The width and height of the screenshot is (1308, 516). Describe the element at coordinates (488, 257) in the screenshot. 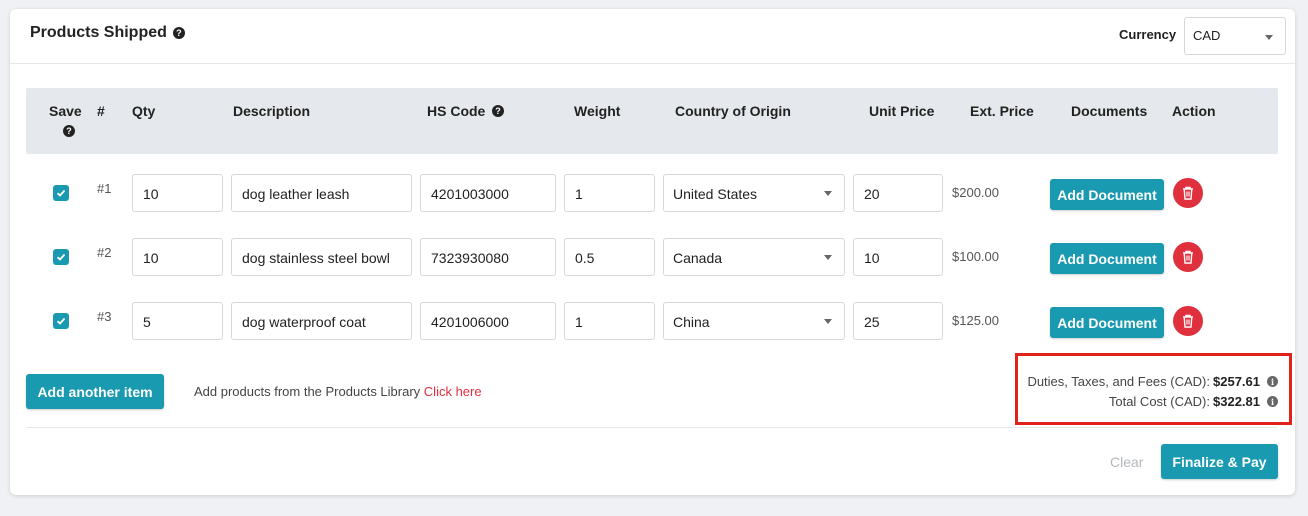

I see `hs-code-input: 7323930080` at that location.